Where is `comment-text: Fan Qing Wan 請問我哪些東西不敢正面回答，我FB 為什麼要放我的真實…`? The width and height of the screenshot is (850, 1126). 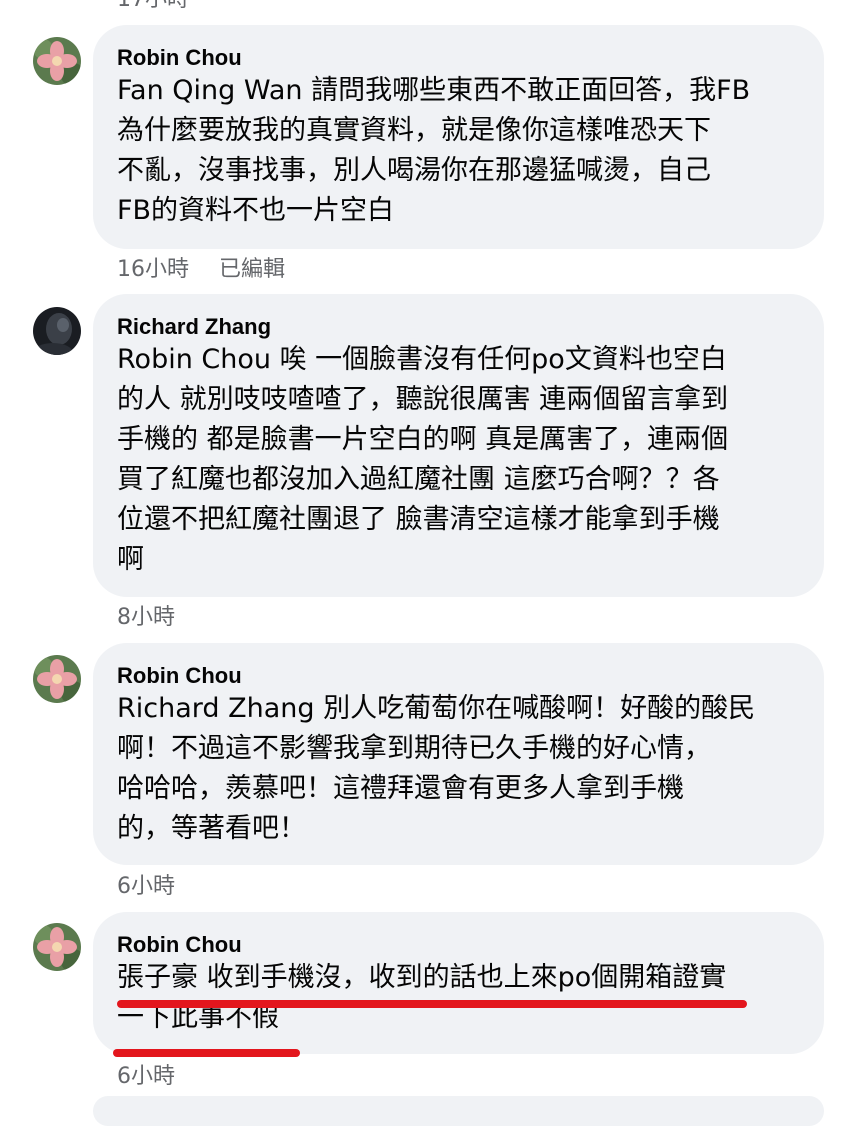
comment-text: Fan Qing Wan 請問我哪些東西不敢正面回答，我FB 為什麼要放我的真實… is located at coordinates (434, 150).